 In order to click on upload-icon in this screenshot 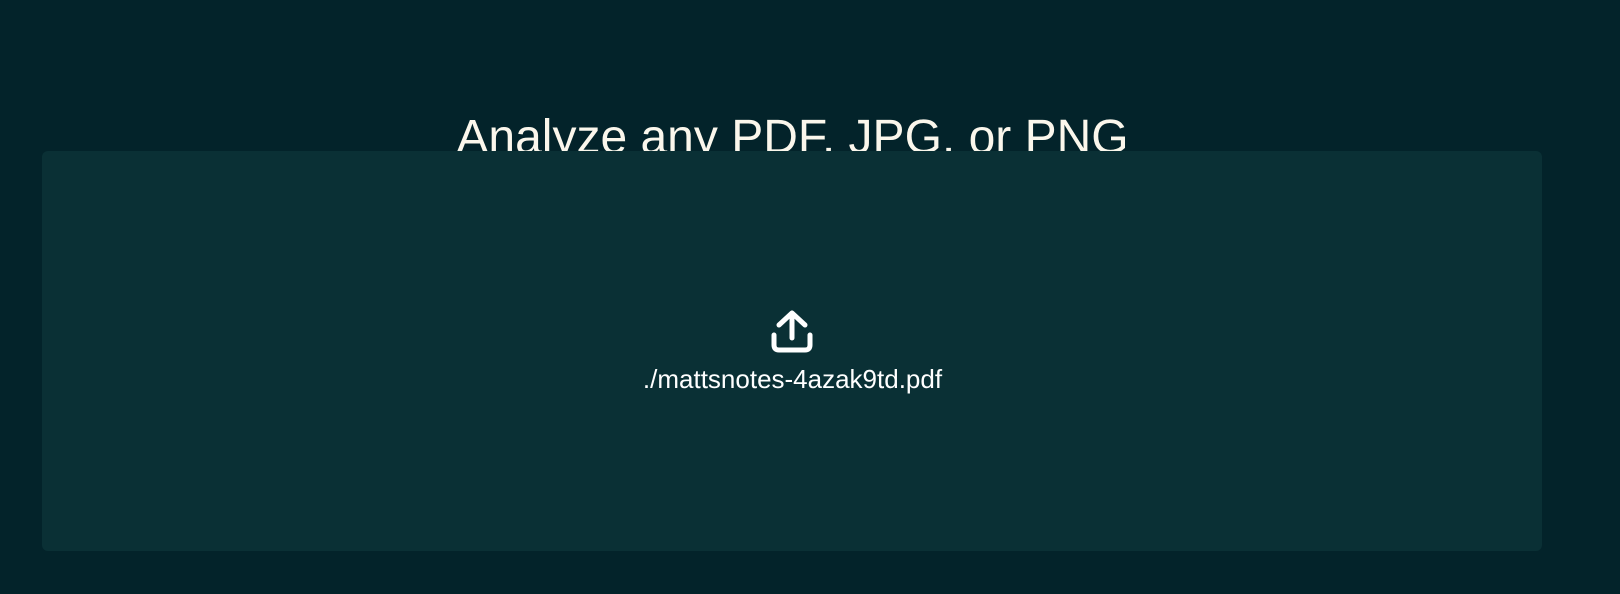, I will do `click(792, 332)`.